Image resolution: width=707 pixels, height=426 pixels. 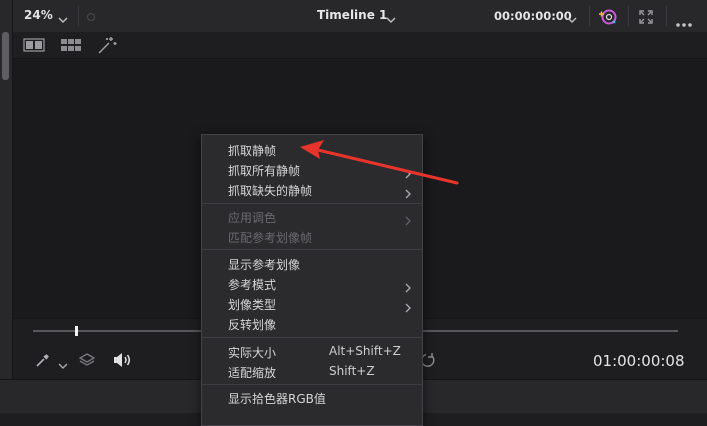 I want to click on timecode-display: 00:00:00:00, so click(x=533, y=16).